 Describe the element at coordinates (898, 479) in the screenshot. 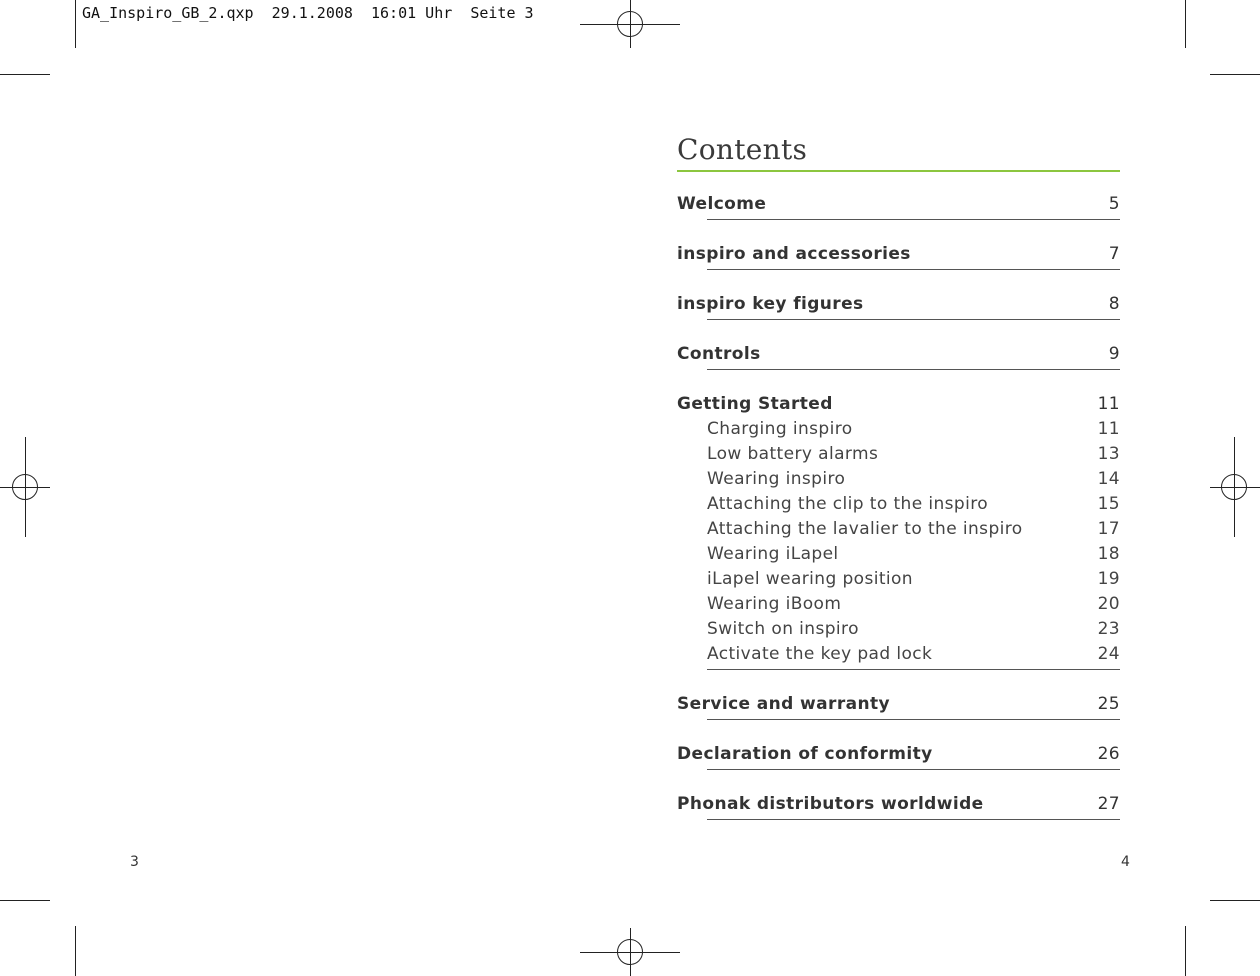

I see `toc-subentry: Wearing inspiro 14` at that location.